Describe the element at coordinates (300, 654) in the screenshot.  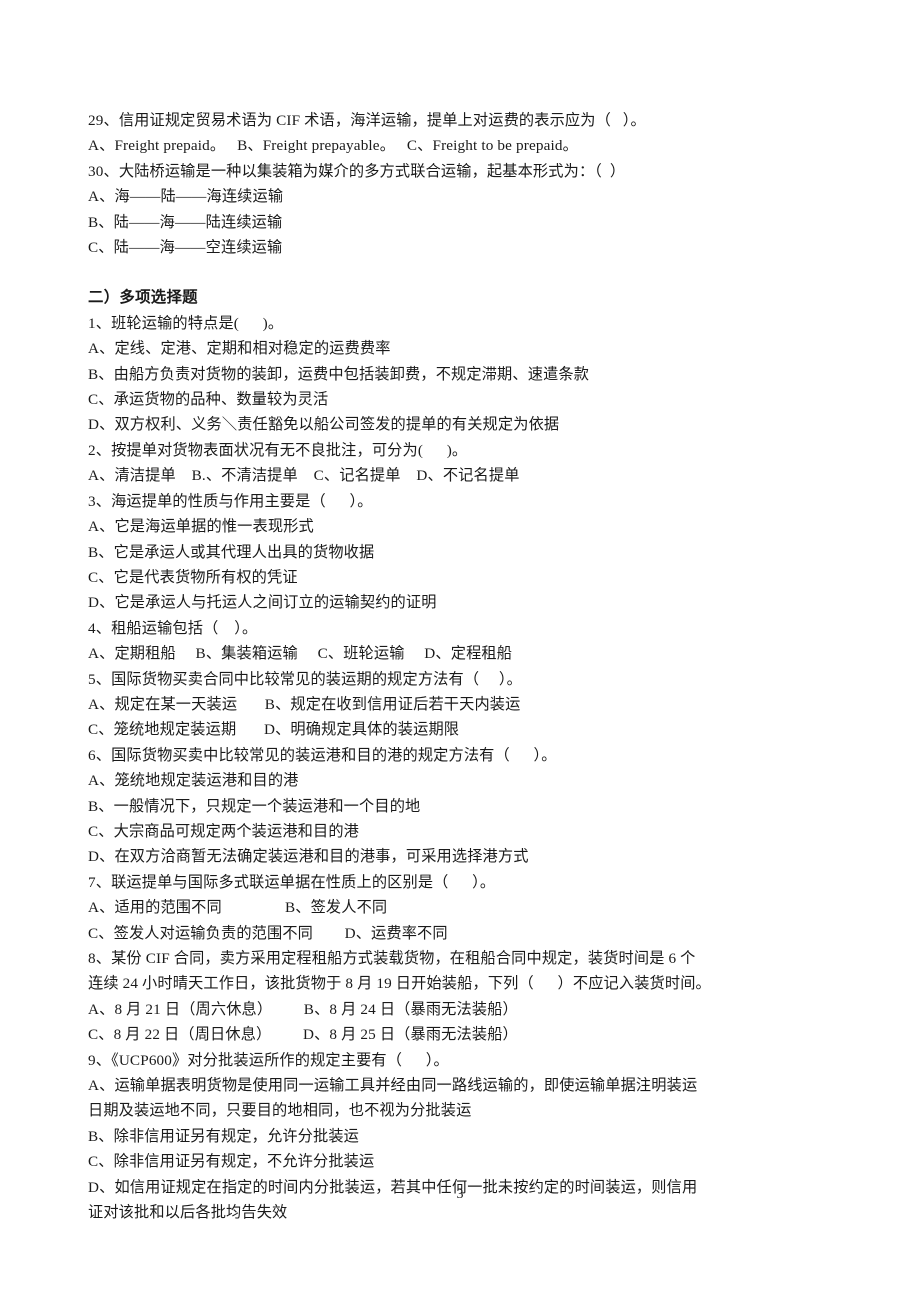
I see `mq4-options: A、定期租船 B、集装箱运输 C、班轮运输 D、定程租船` at that location.